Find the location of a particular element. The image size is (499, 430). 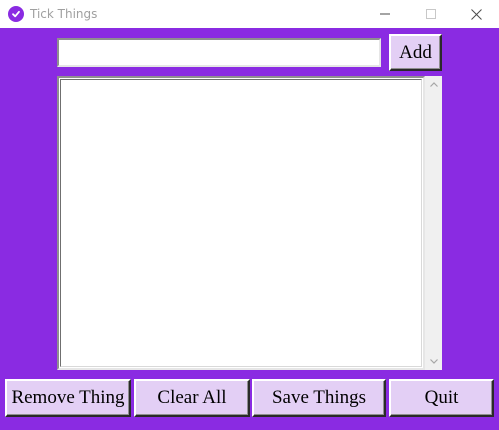

check-circle-icon is located at coordinates (16, 14).